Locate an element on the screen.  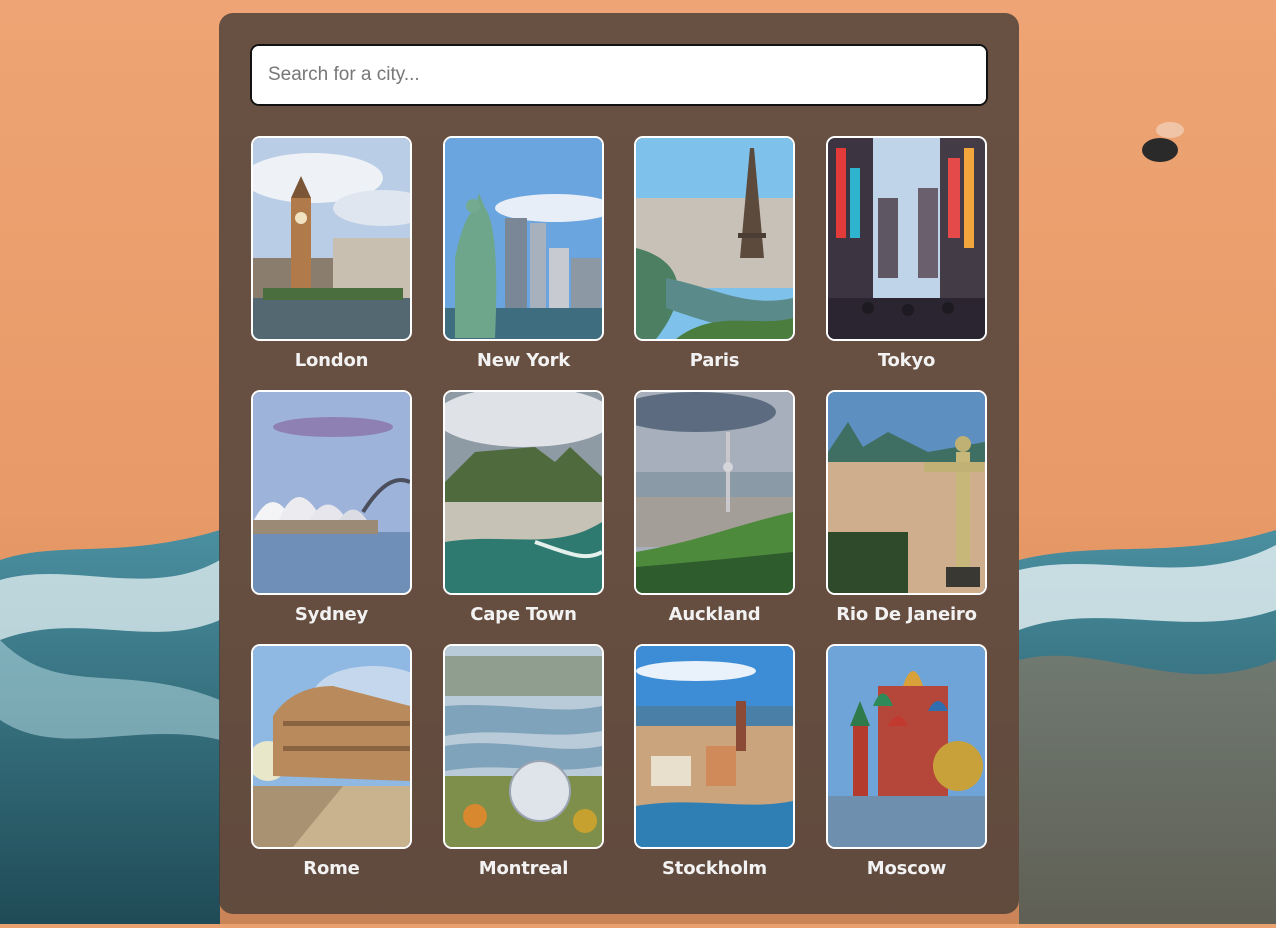
tokyo-image is located at coordinates (906, 238).